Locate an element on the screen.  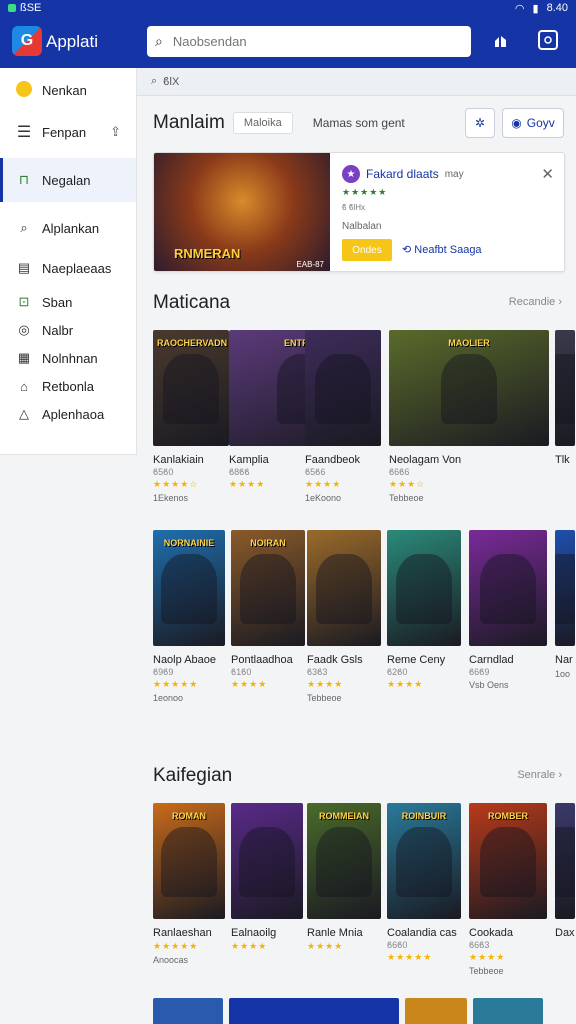
sidebar-item-menu: ☰ Fenpan ⇪ is located at coordinates (68, 132).